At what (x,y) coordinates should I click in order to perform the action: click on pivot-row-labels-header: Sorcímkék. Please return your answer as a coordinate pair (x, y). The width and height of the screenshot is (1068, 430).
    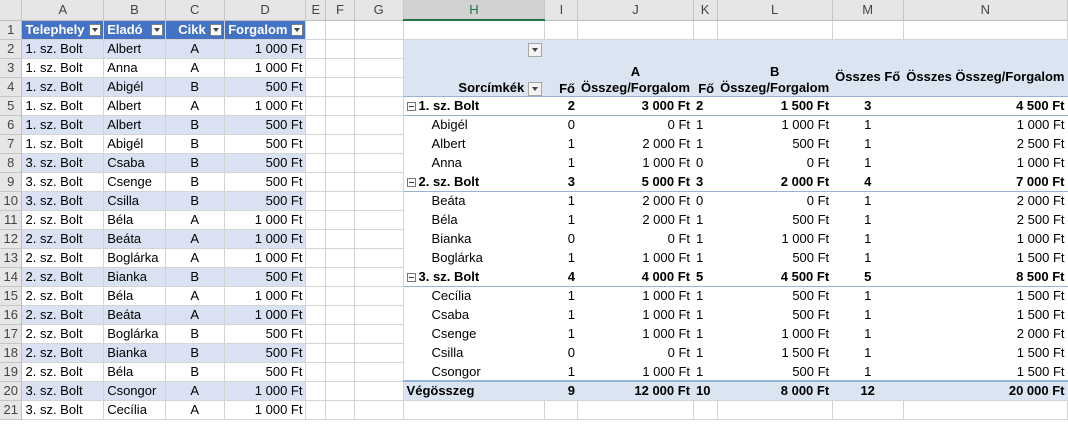
    Looking at the image, I should click on (474, 77).